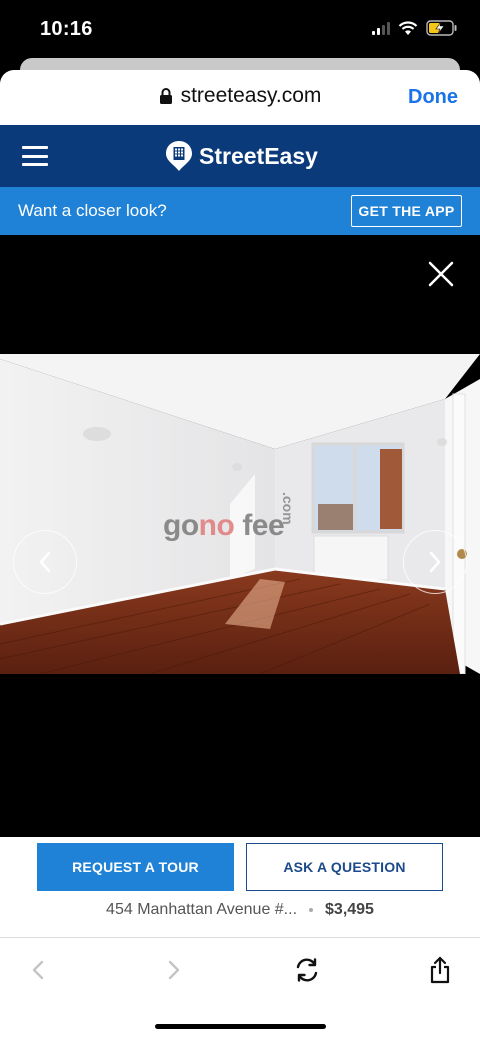  I want to click on ask-question-button: ASK A QUESTION, so click(344, 867).